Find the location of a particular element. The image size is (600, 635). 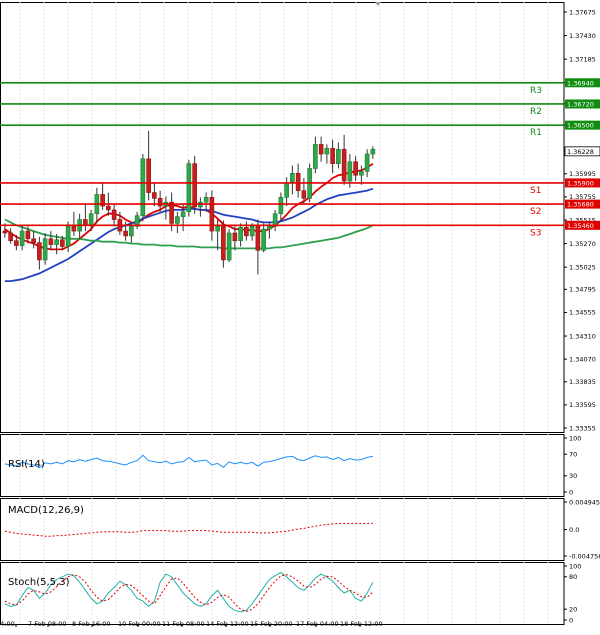

stoch-label: Stoch(5,5,3) is located at coordinates (39, 582).